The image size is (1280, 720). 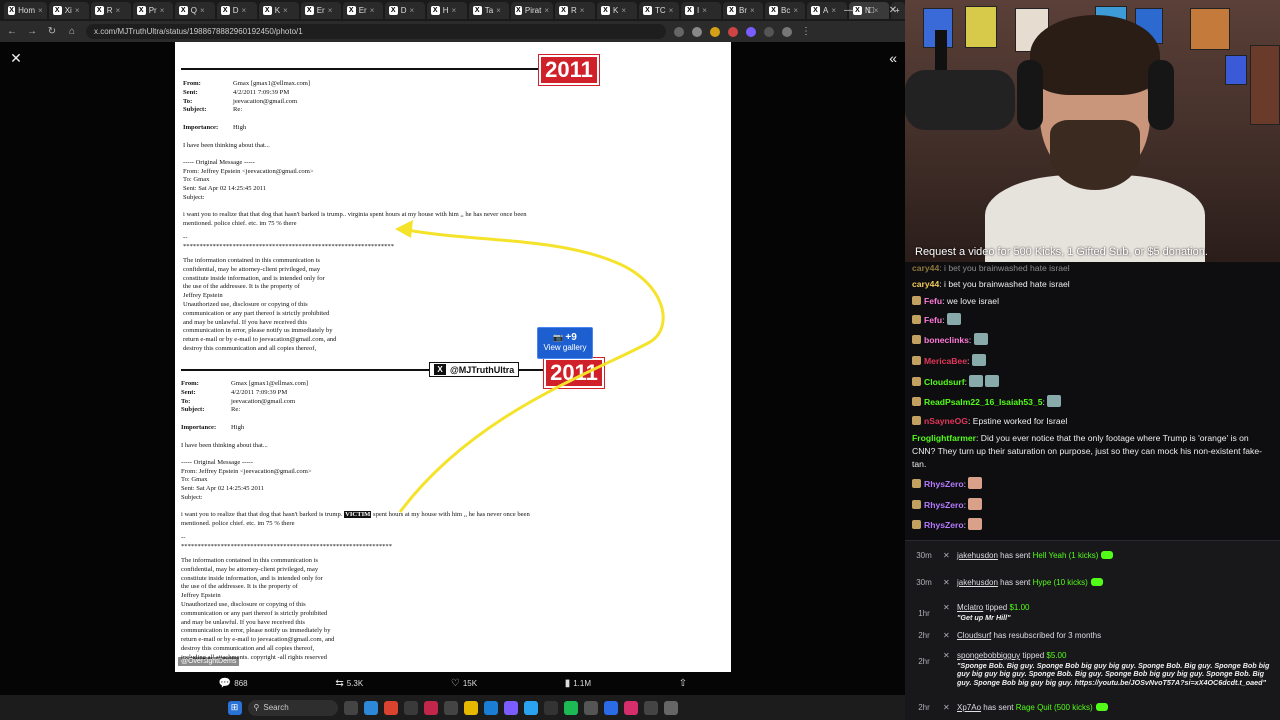 I want to click on taskbar-search: ⚲ Search, so click(x=292, y=707).